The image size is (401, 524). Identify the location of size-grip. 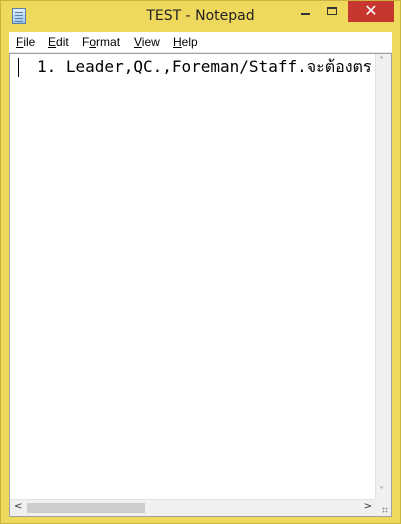
(383, 507).